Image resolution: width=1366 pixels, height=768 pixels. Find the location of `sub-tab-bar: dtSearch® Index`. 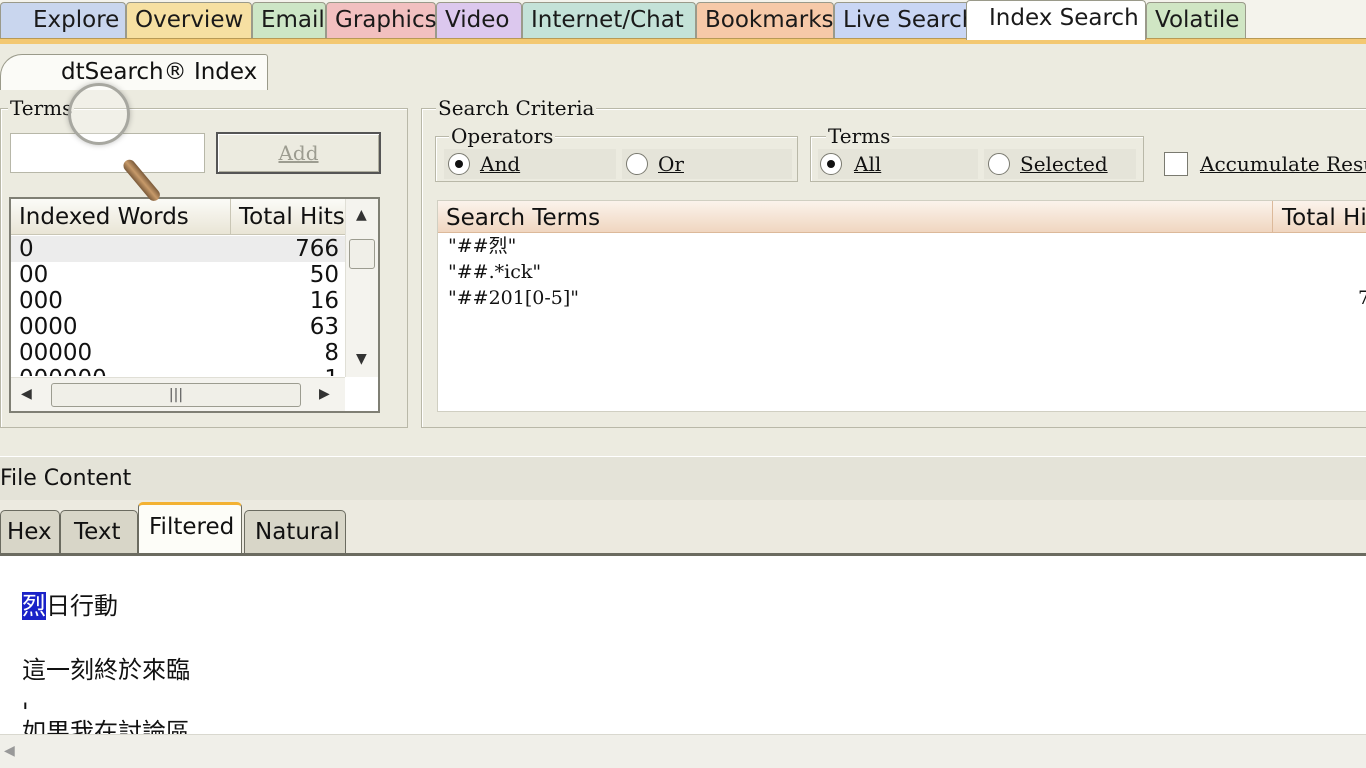

sub-tab-bar: dtSearch® Index is located at coordinates (683, 67).